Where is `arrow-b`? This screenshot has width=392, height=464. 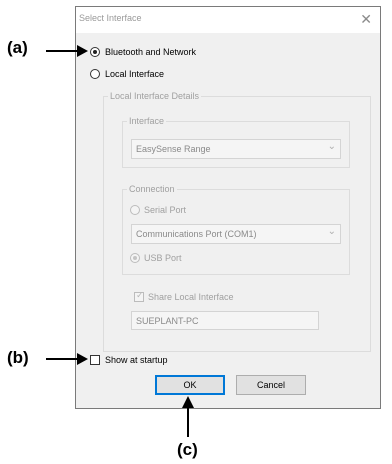 arrow-b is located at coordinates (67, 359).